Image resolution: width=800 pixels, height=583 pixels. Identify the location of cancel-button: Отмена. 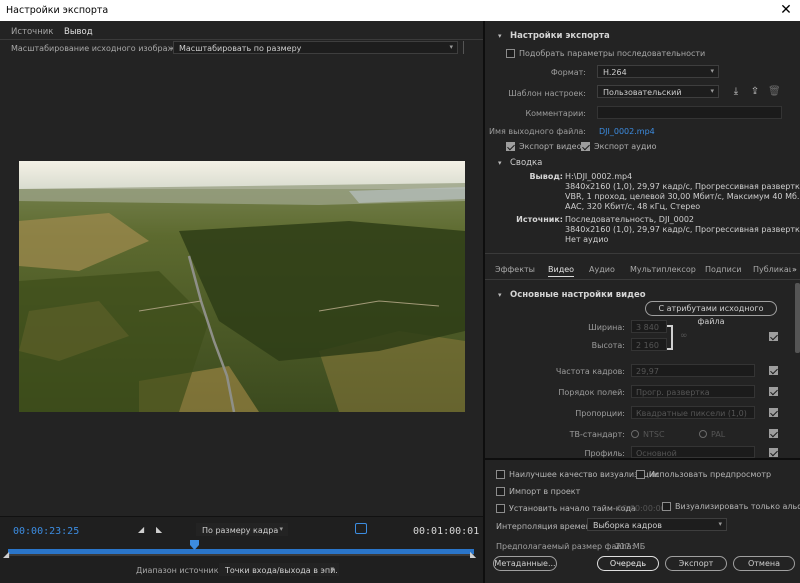
(764, 563).